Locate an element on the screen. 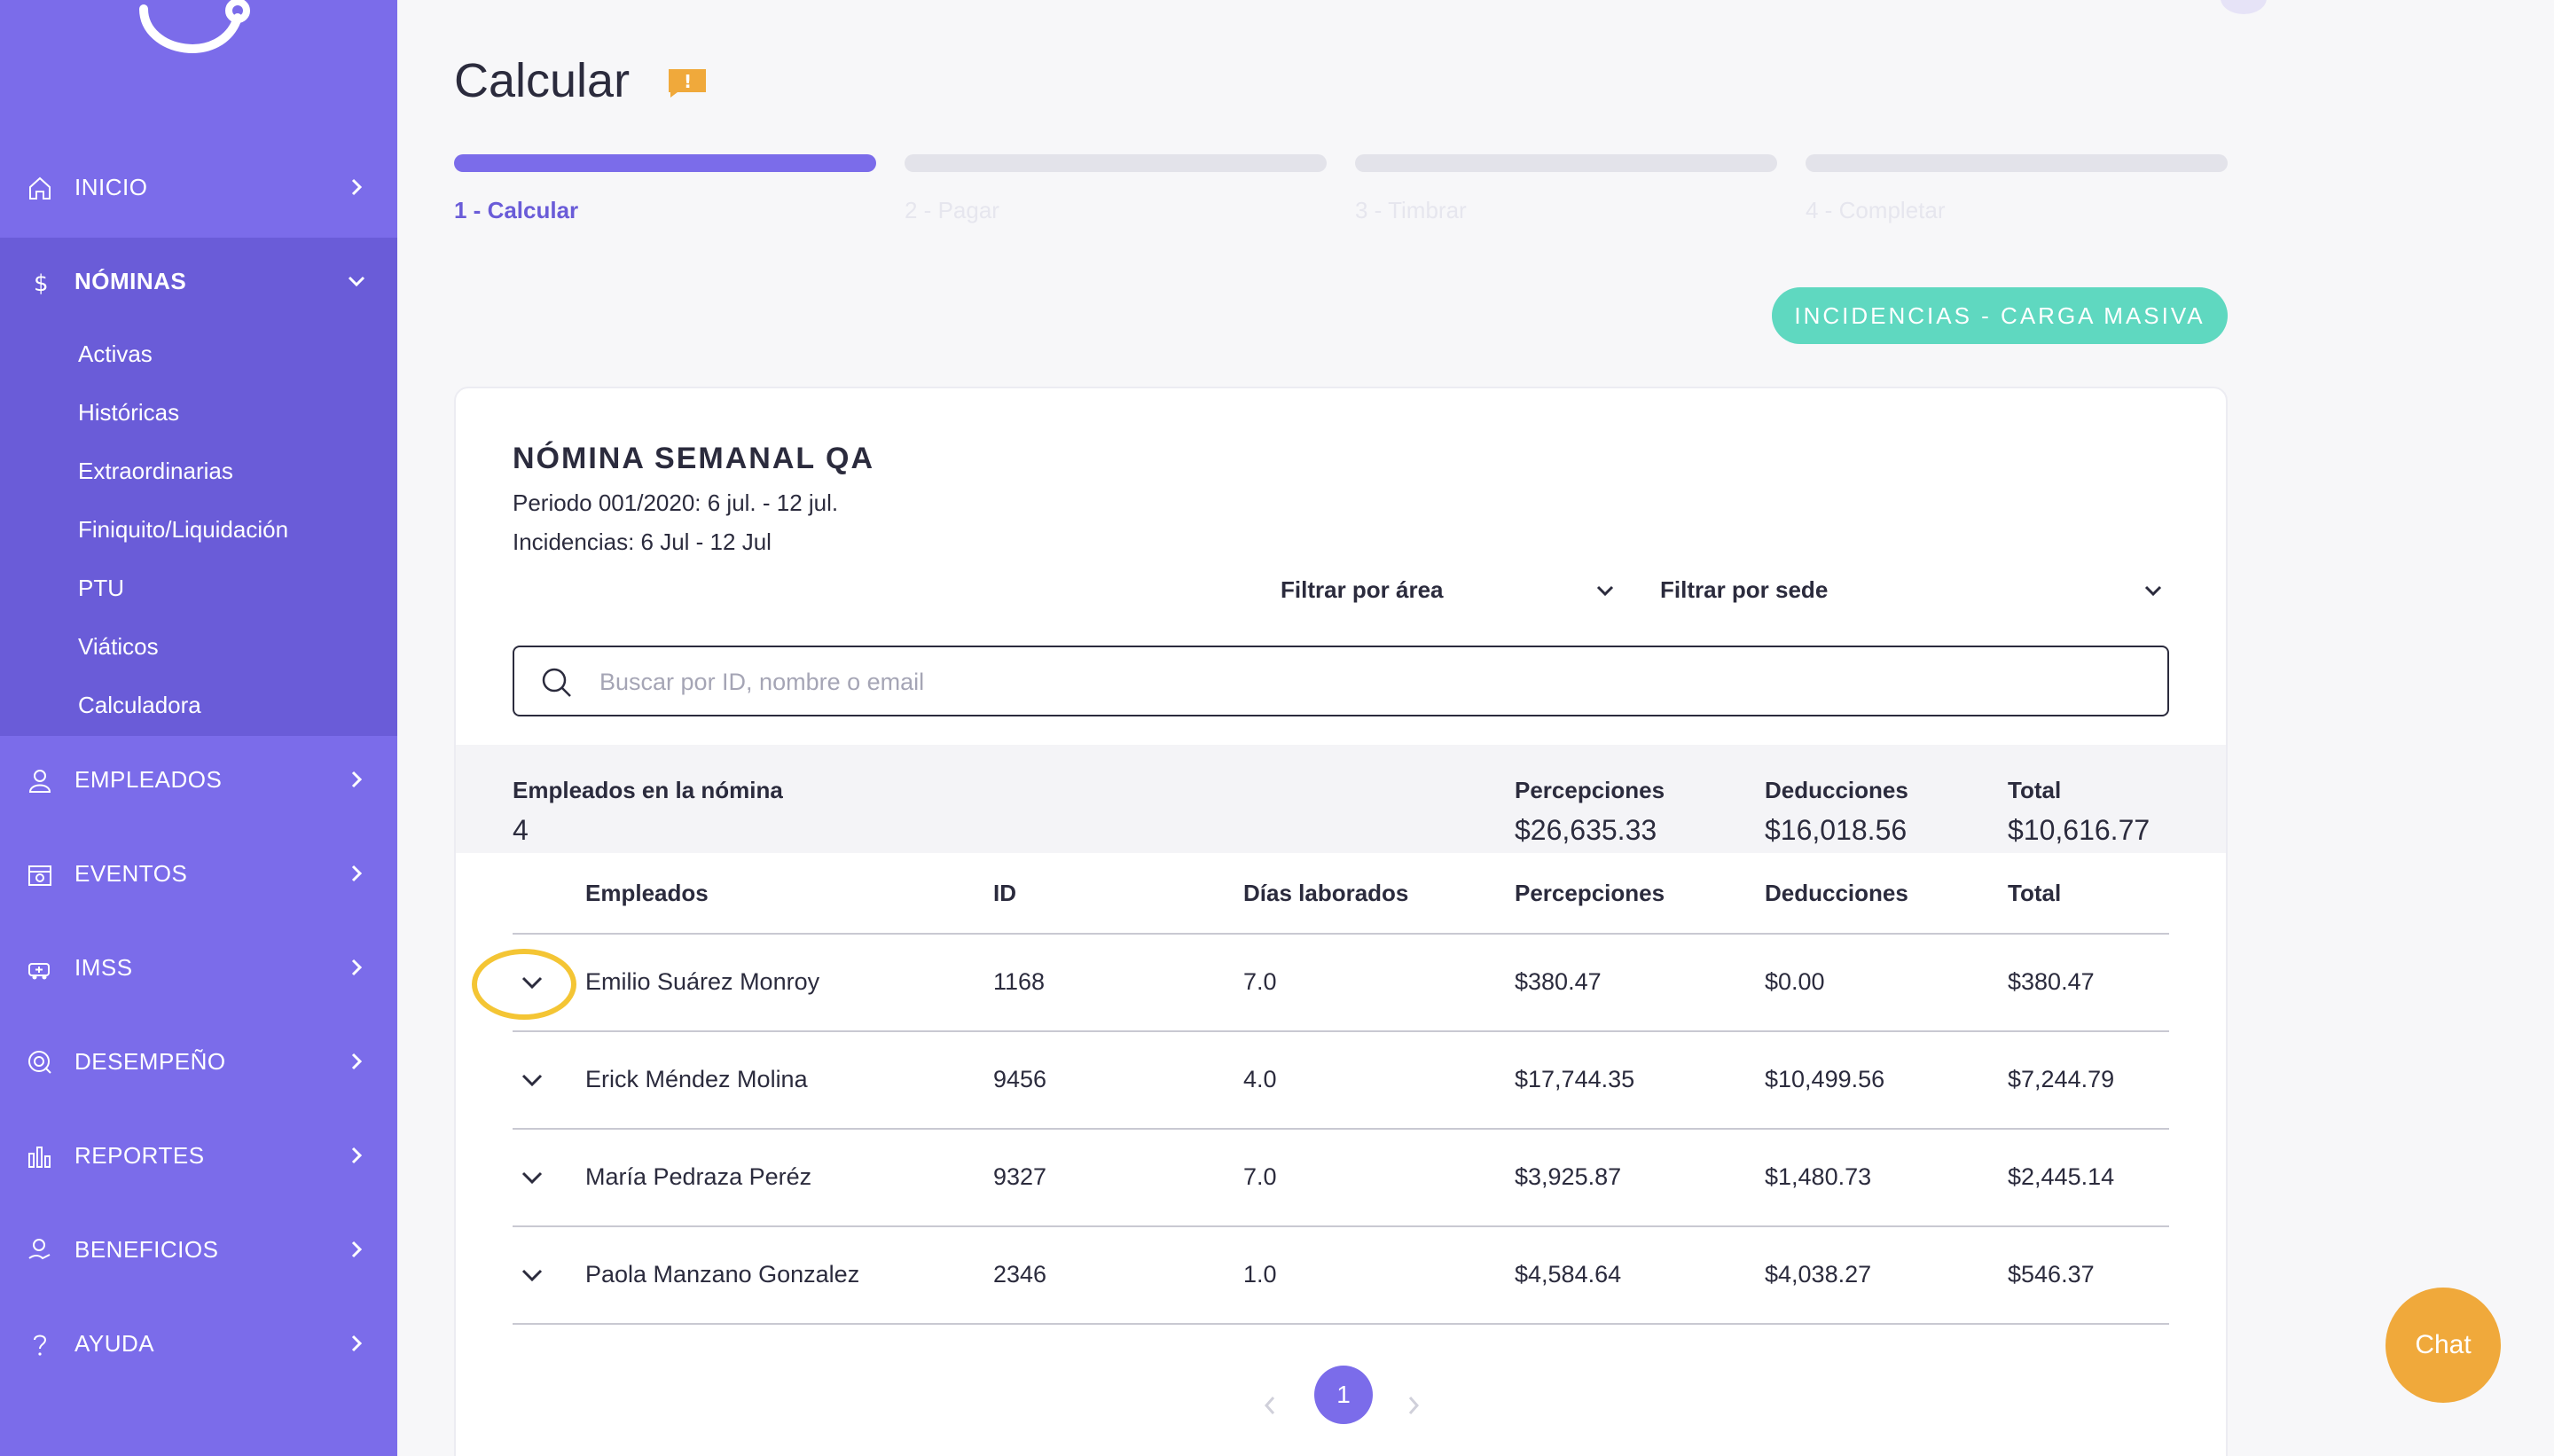 Image resolution: width=2554 pixels, height=1456 pixels. column-header: ID is located at coordinates (1004, 893).